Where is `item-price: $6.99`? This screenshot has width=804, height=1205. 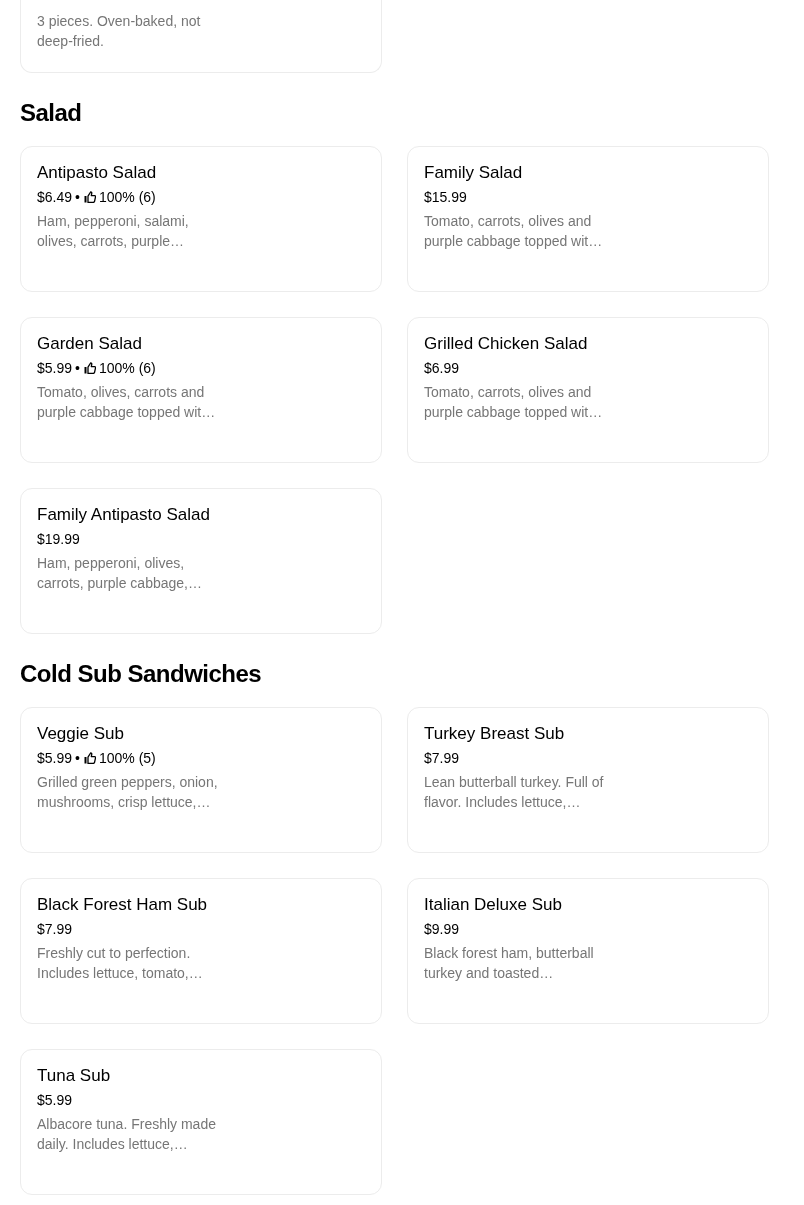
item-price: $6.99 is located at coordinates (442, 368).